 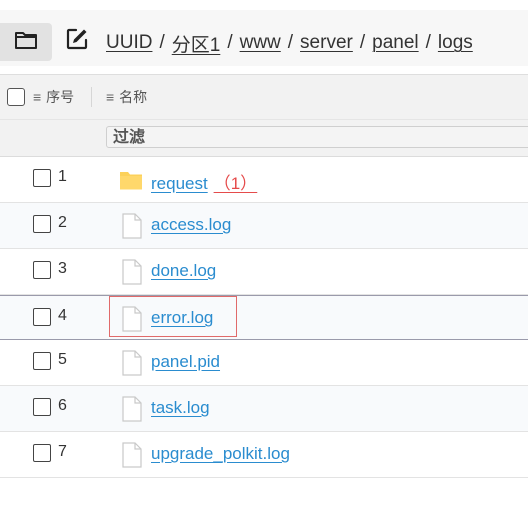 What do you see at coordinates (62, 359) in the screenshot?
I see `row-index: 5` at bounding box center [62, 359].